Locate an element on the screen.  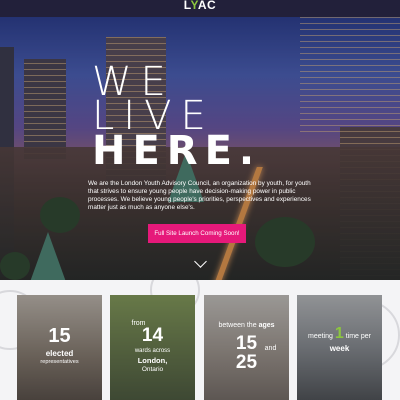
stat-label: wards across is located at coordinates (152, 351).